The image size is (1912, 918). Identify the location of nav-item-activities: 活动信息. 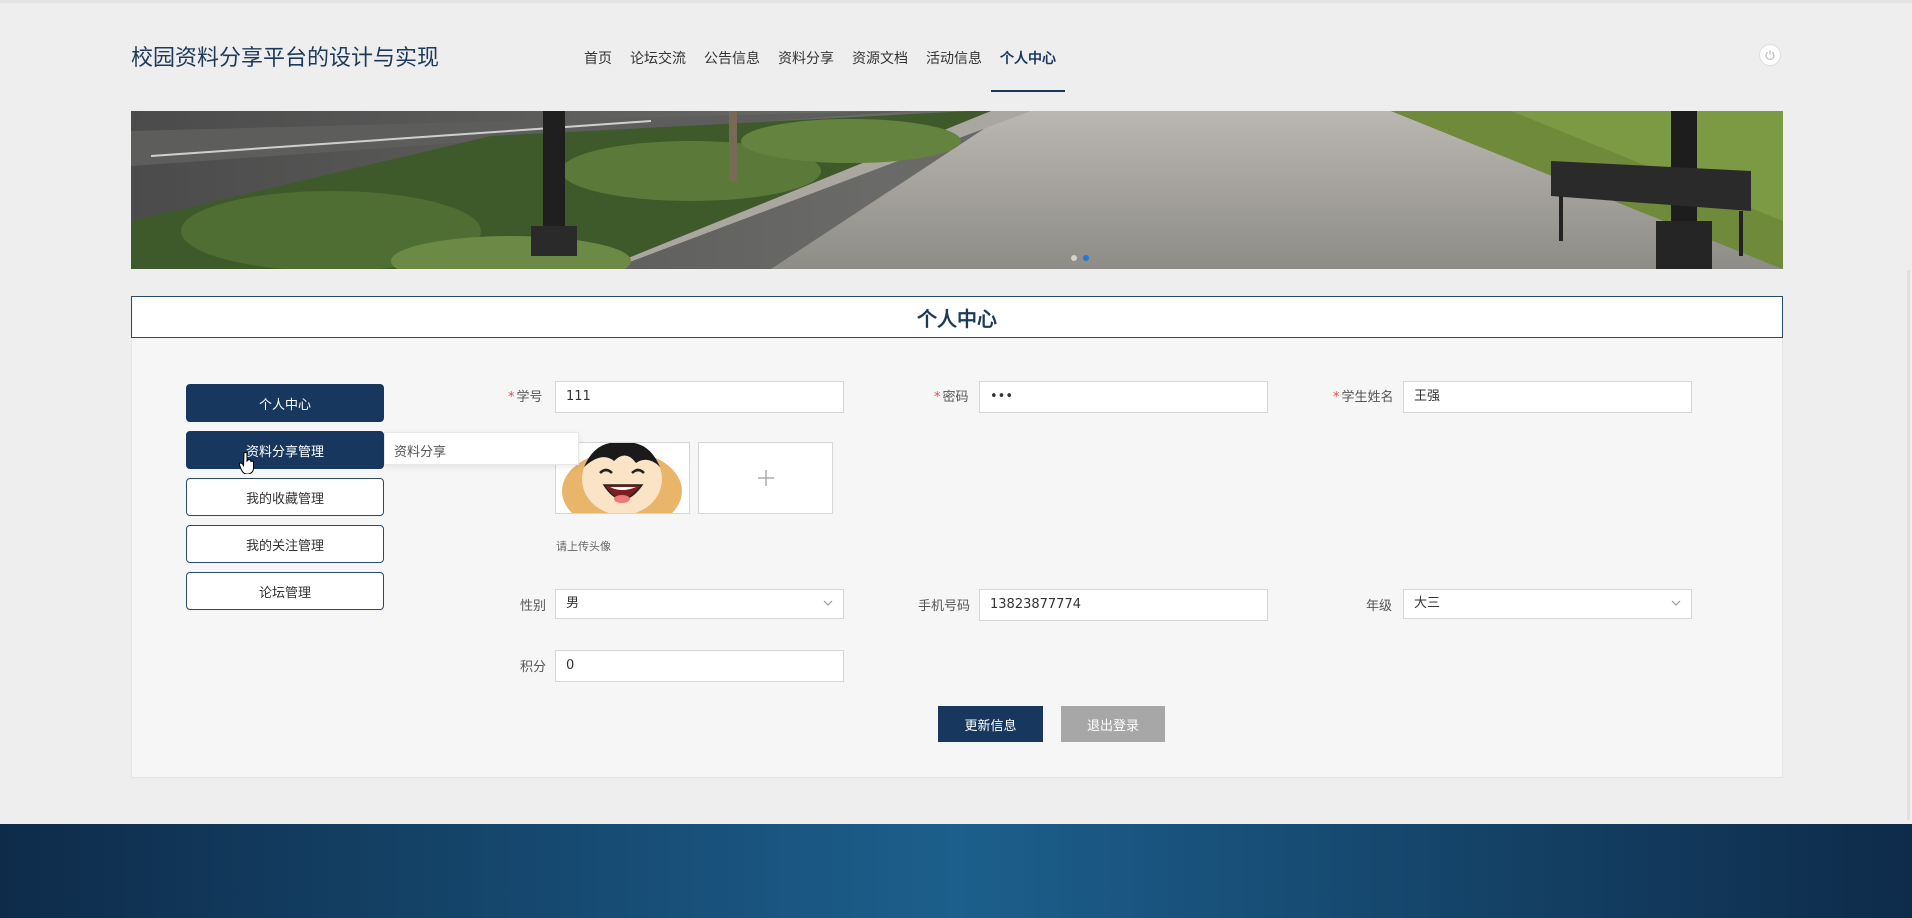
(954, 65).